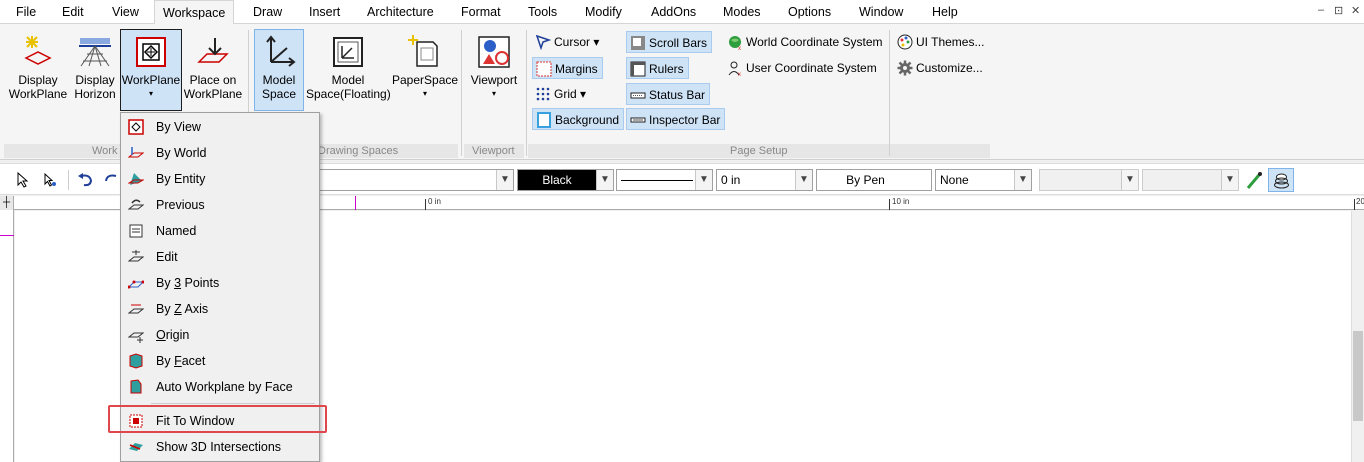 The width and height of the screenshot is (1364, 462). Describe the element at coordinates (220, 205) in the screenshot. I see `menu-item-previous: Previous` at that location.